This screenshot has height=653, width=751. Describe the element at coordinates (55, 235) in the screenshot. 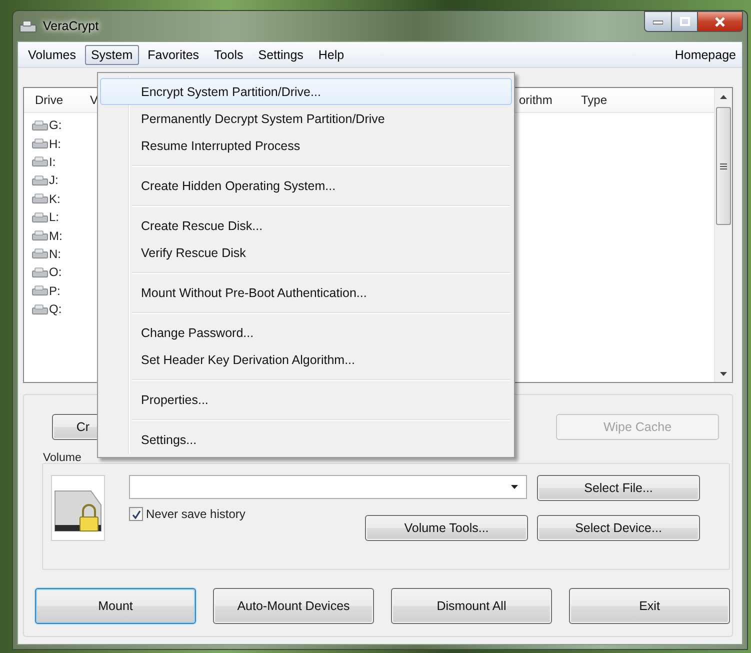

I see `drive-letter: M:` at that location.